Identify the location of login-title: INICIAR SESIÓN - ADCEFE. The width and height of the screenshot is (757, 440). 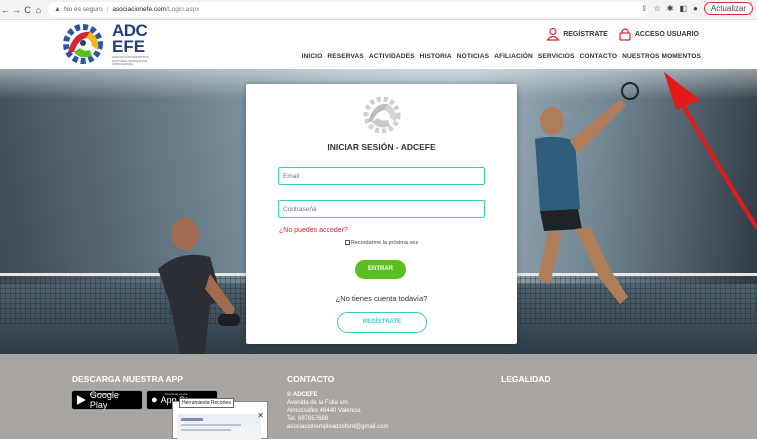
(381, 147).